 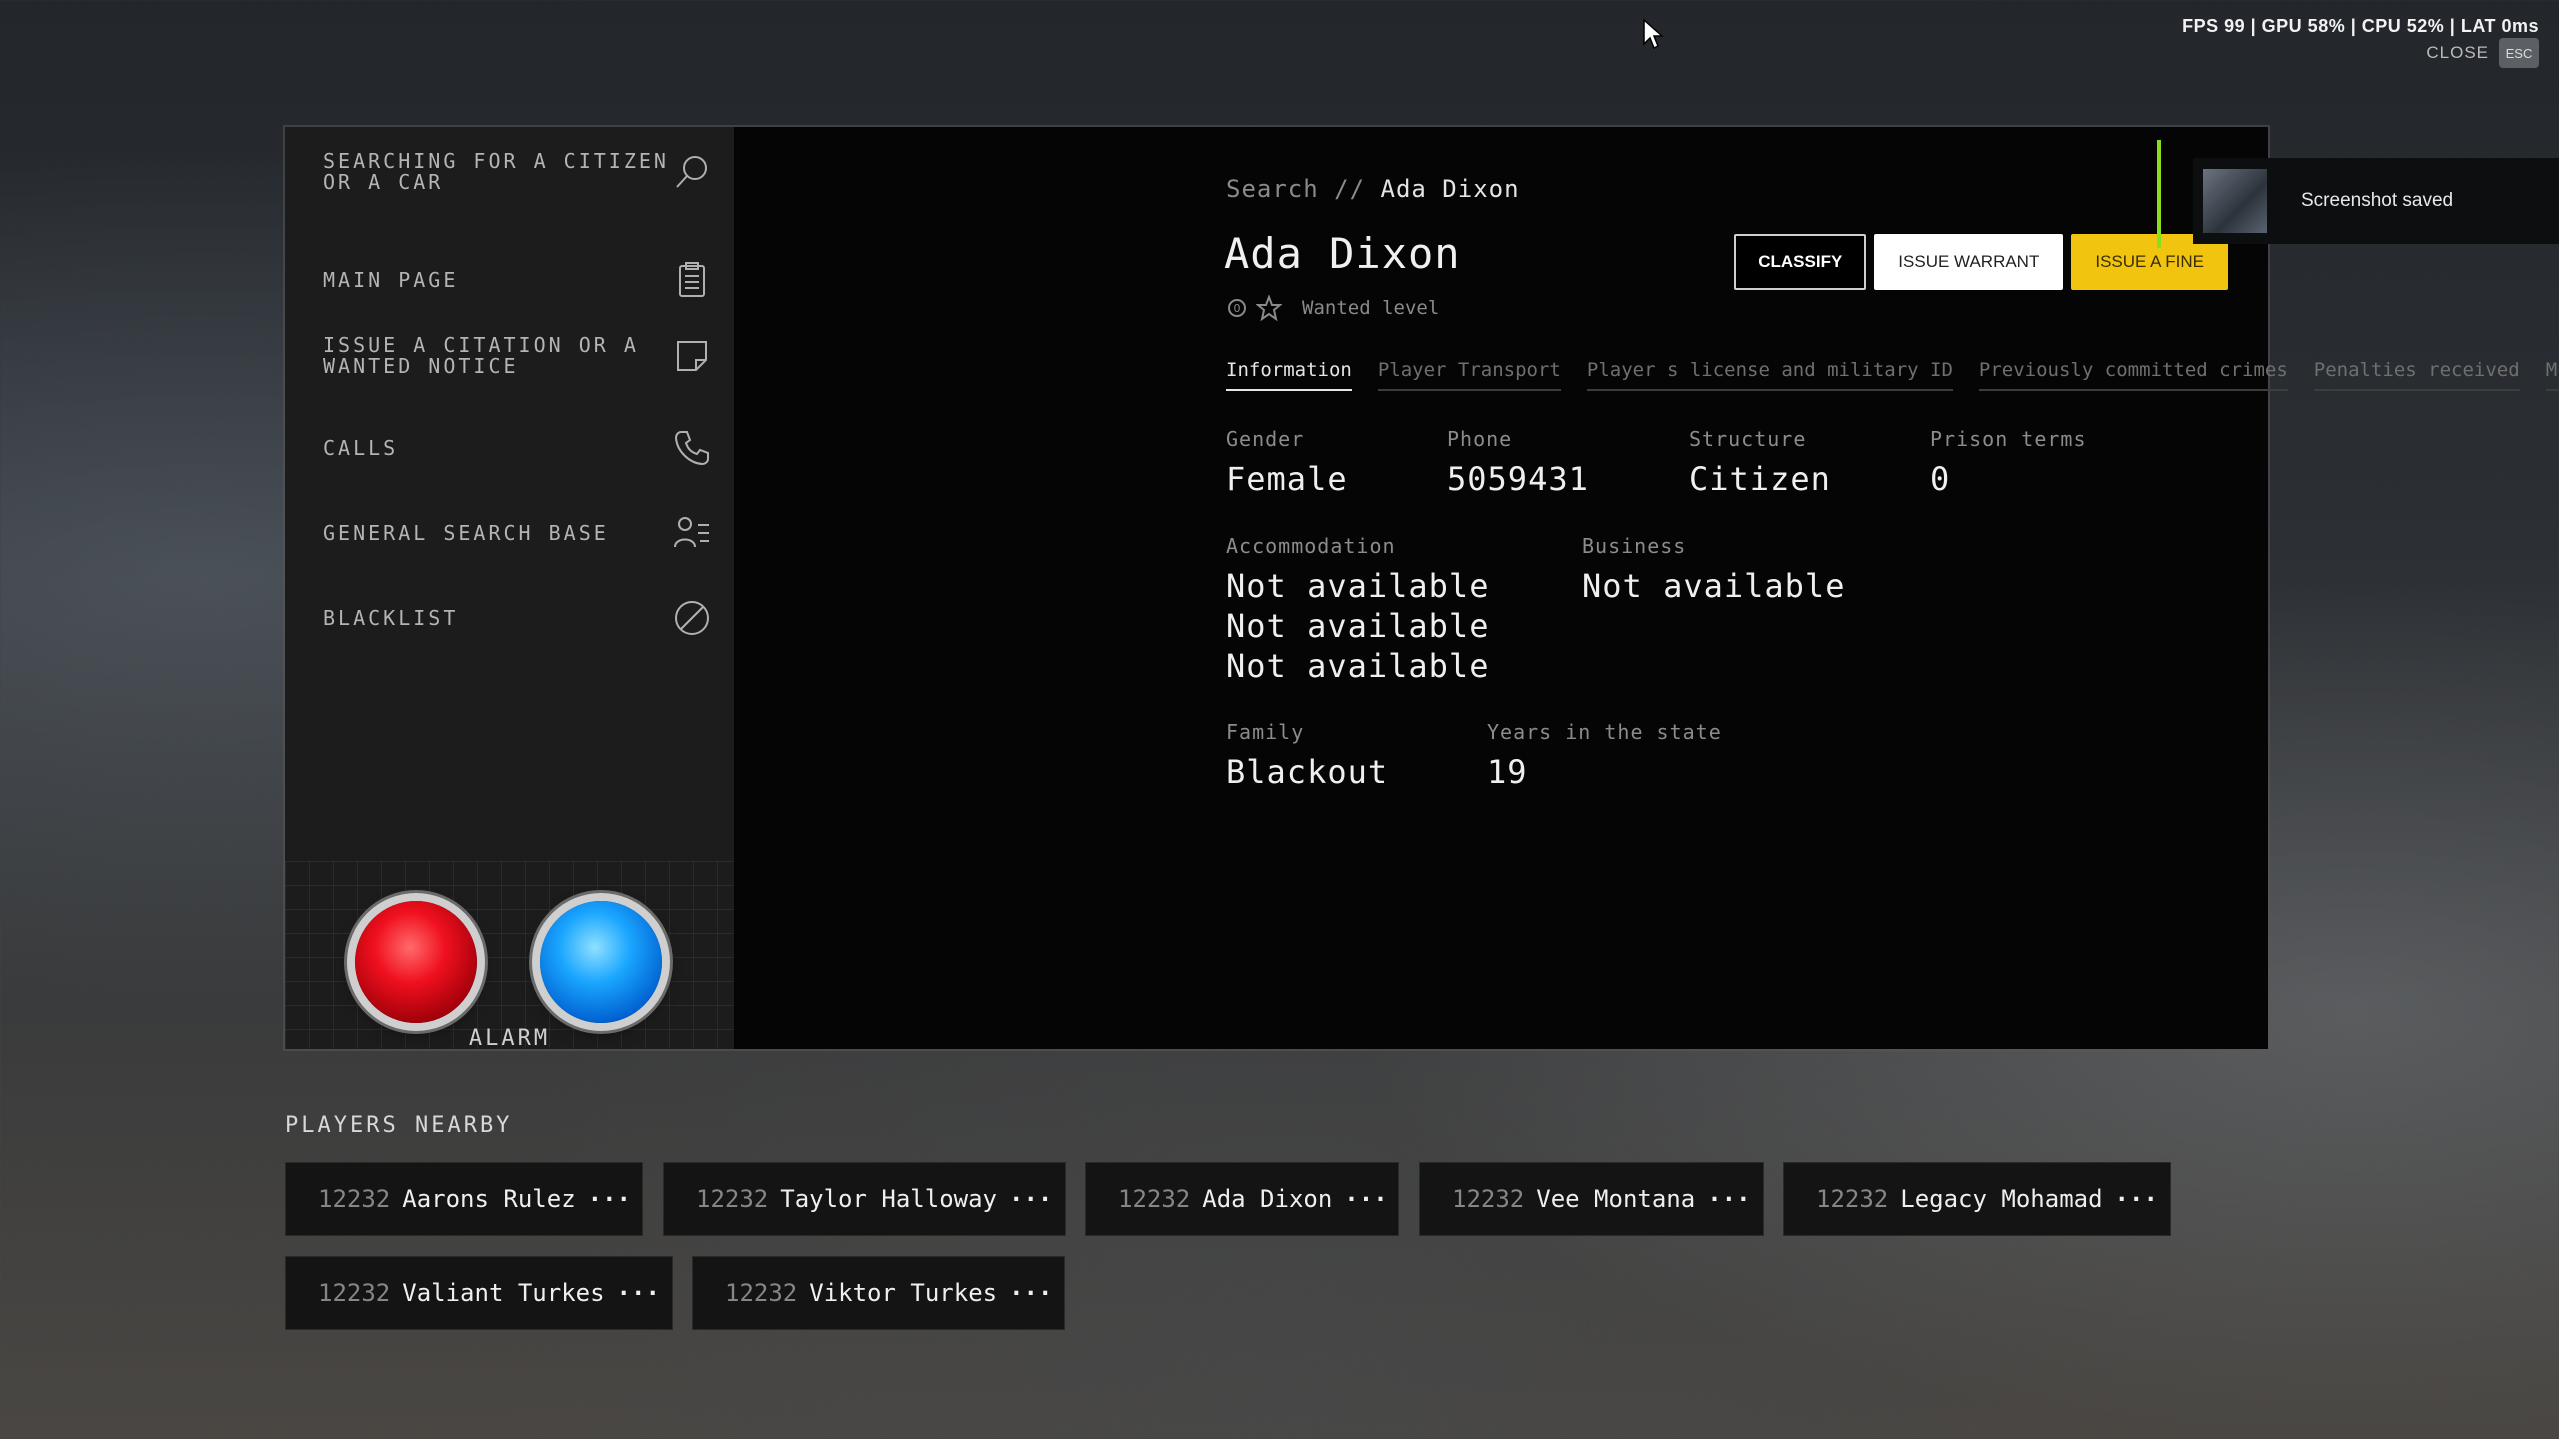 I want to click on tab-player-transport: Player Transport, so click(x=1469, y=375).